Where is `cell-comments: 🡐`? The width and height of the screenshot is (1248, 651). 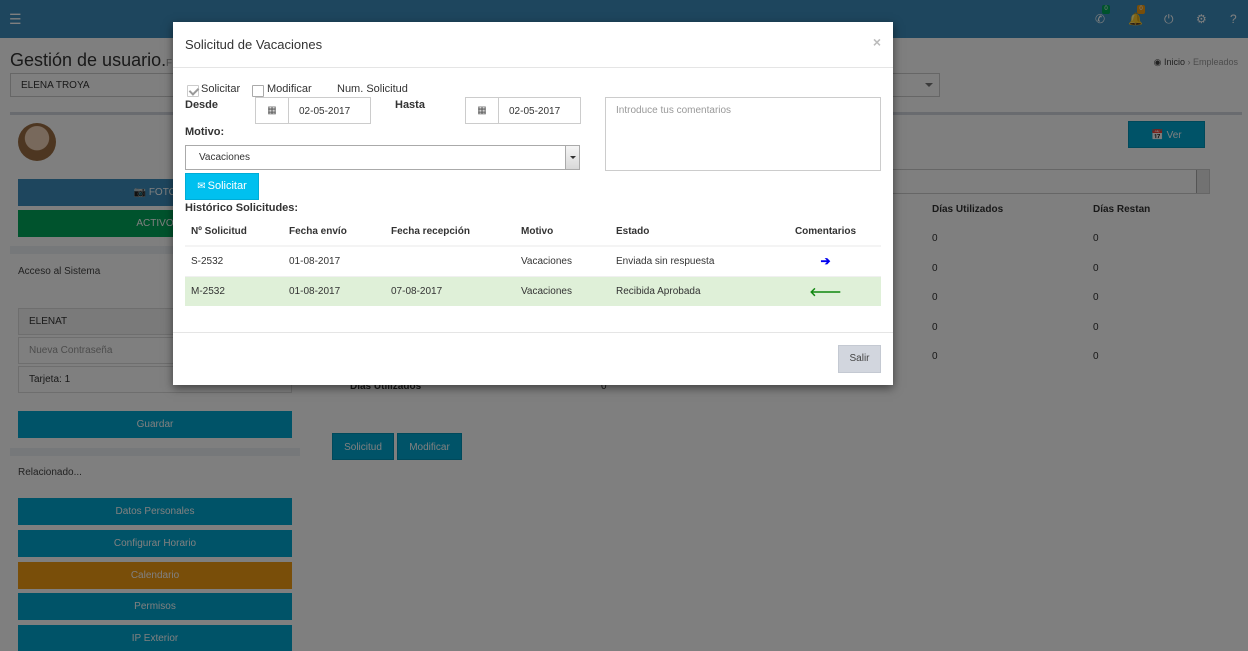 cell-comments: 🡐 is located at coordinates (825, 290).